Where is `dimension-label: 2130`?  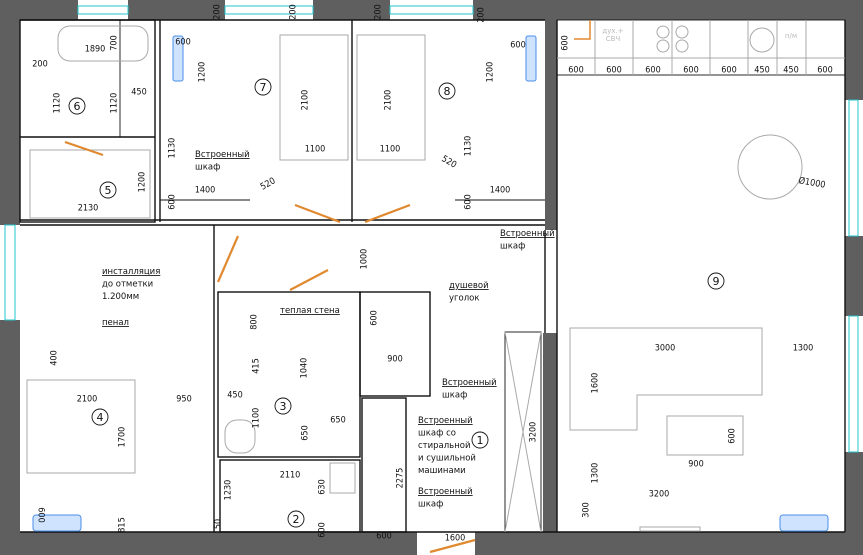 dimension-label: 2130 is located at coordinates (88, 209).